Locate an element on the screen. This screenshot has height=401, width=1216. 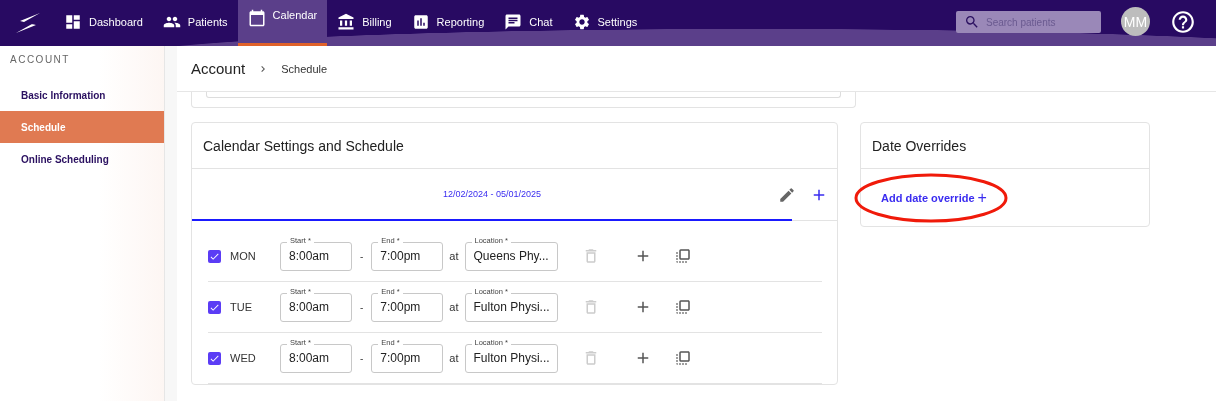
day-label: WED is located at coordinates (243, 358).